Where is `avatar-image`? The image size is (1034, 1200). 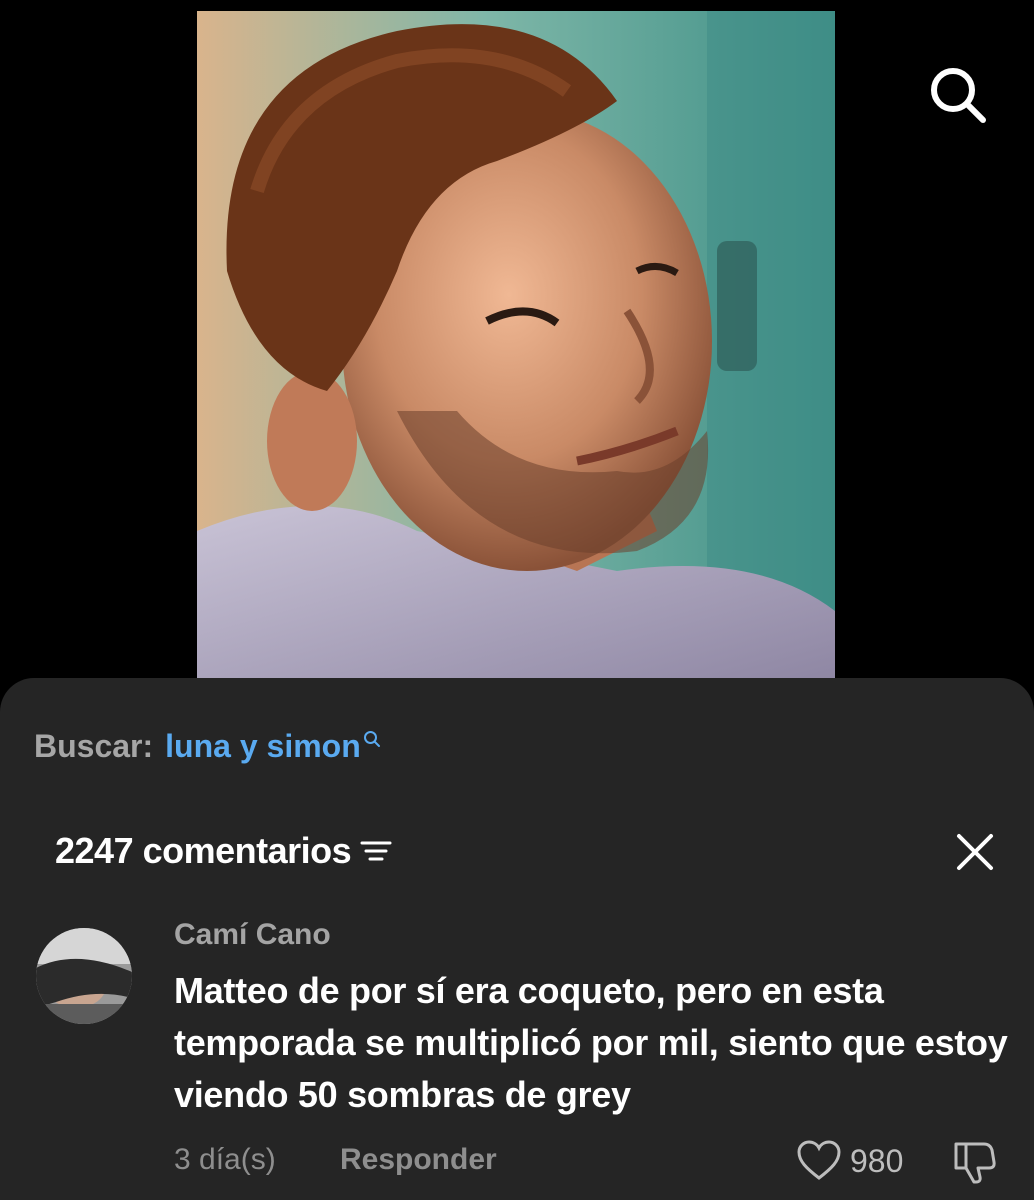 avatar-image is located at coordinates (84, 976).